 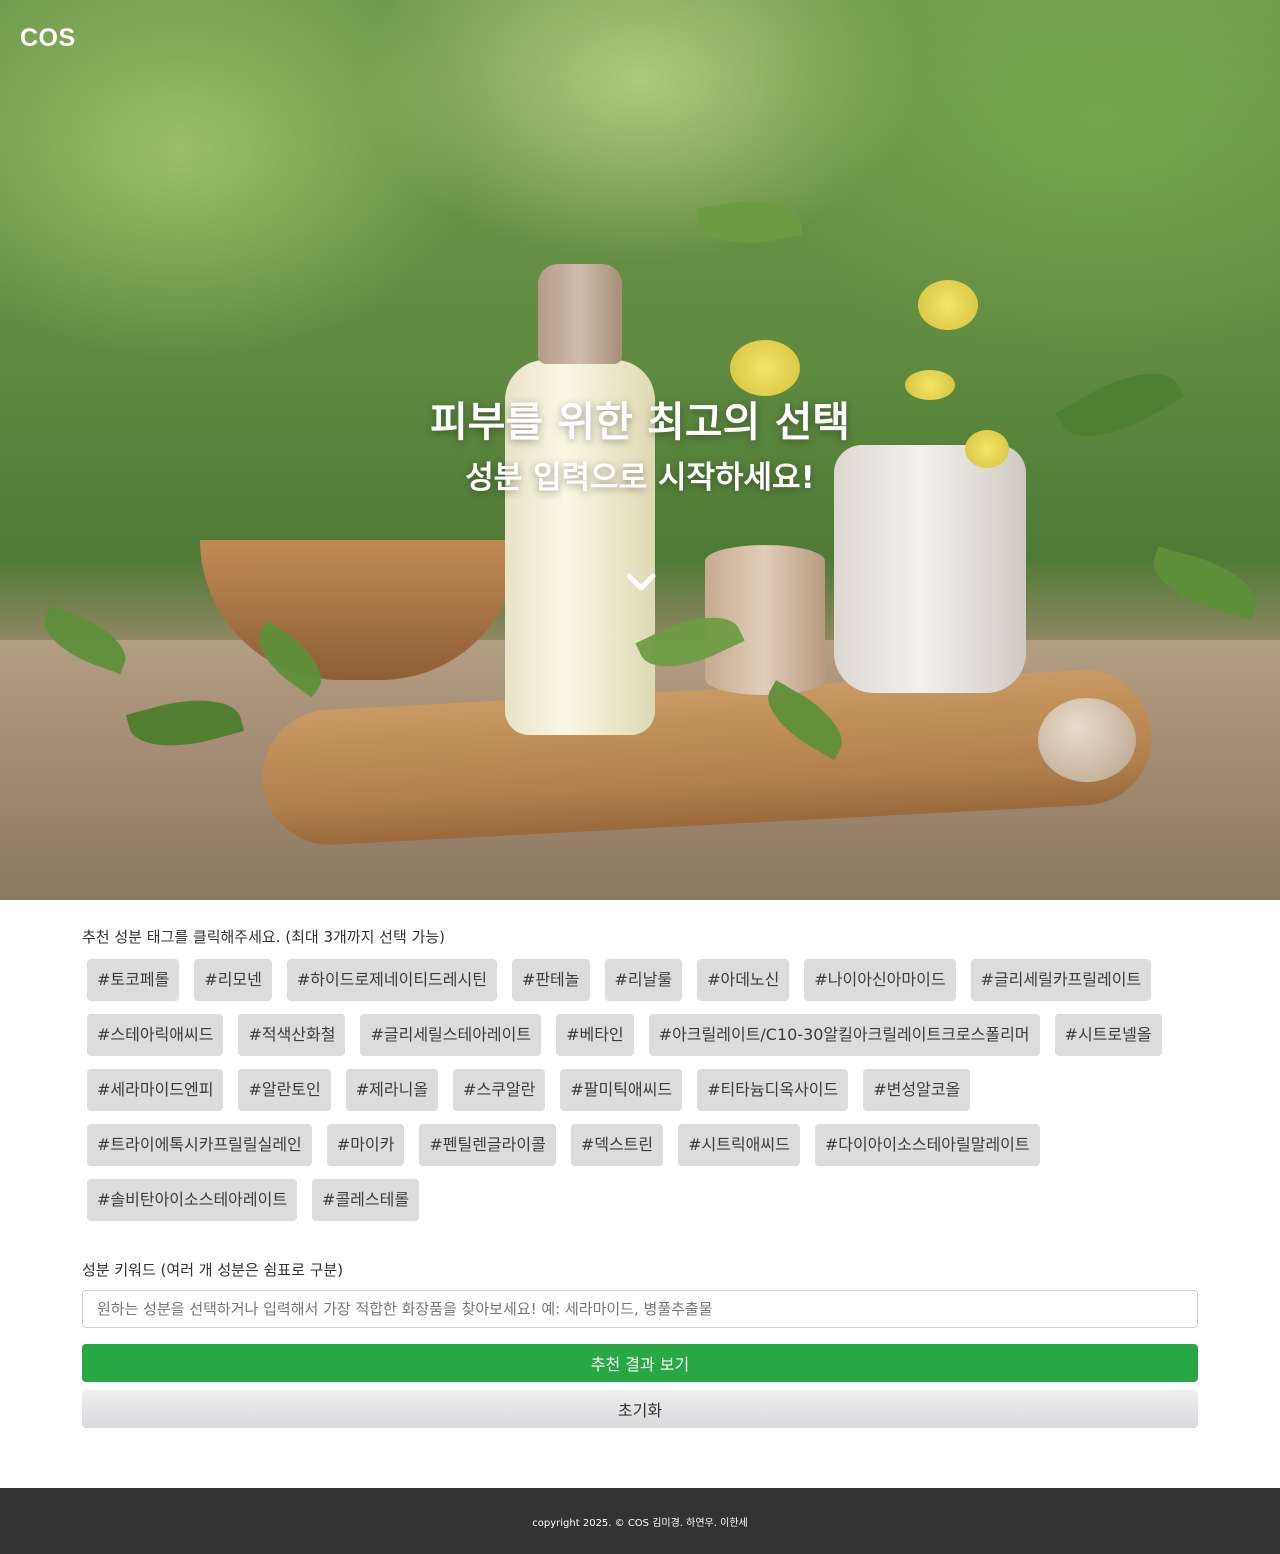 I want to click on hero-bottle-cap, so click(x=580, y=314).